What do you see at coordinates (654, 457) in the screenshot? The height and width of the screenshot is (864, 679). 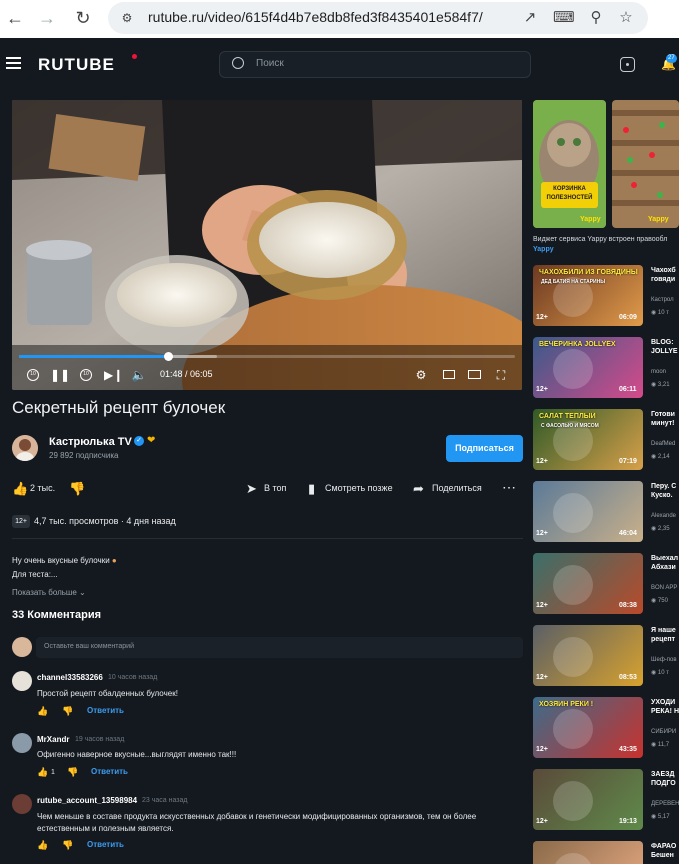 I see `eye-icon: ◉` at bounding box center [654, 457].